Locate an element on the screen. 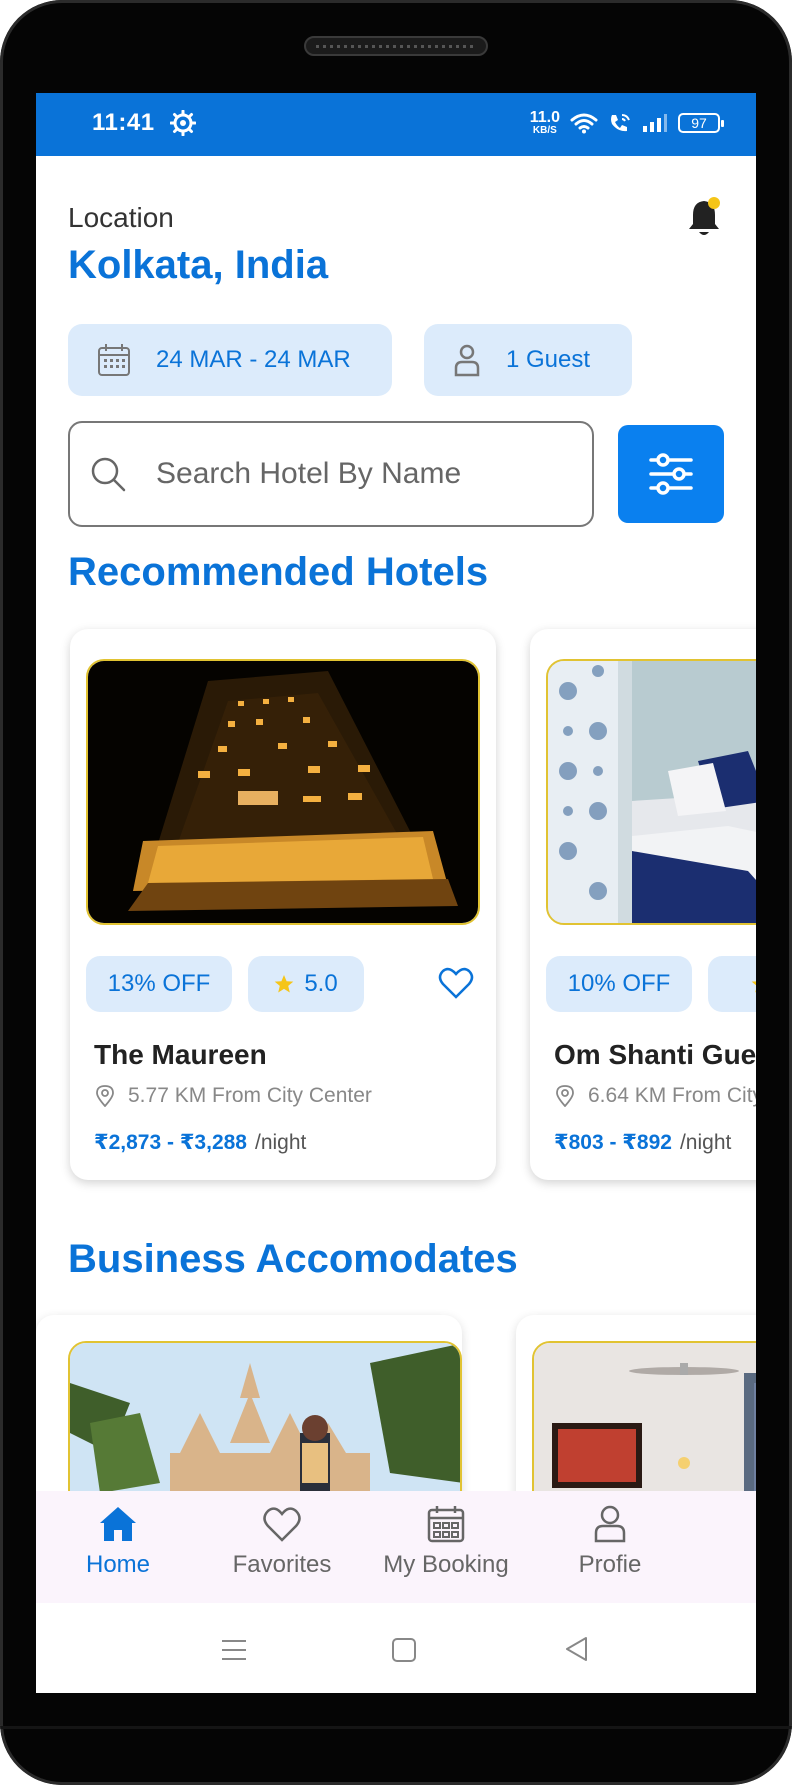 This screenshot has height=1785, width=792. sliders-icon is located at coordinates (671, 474).